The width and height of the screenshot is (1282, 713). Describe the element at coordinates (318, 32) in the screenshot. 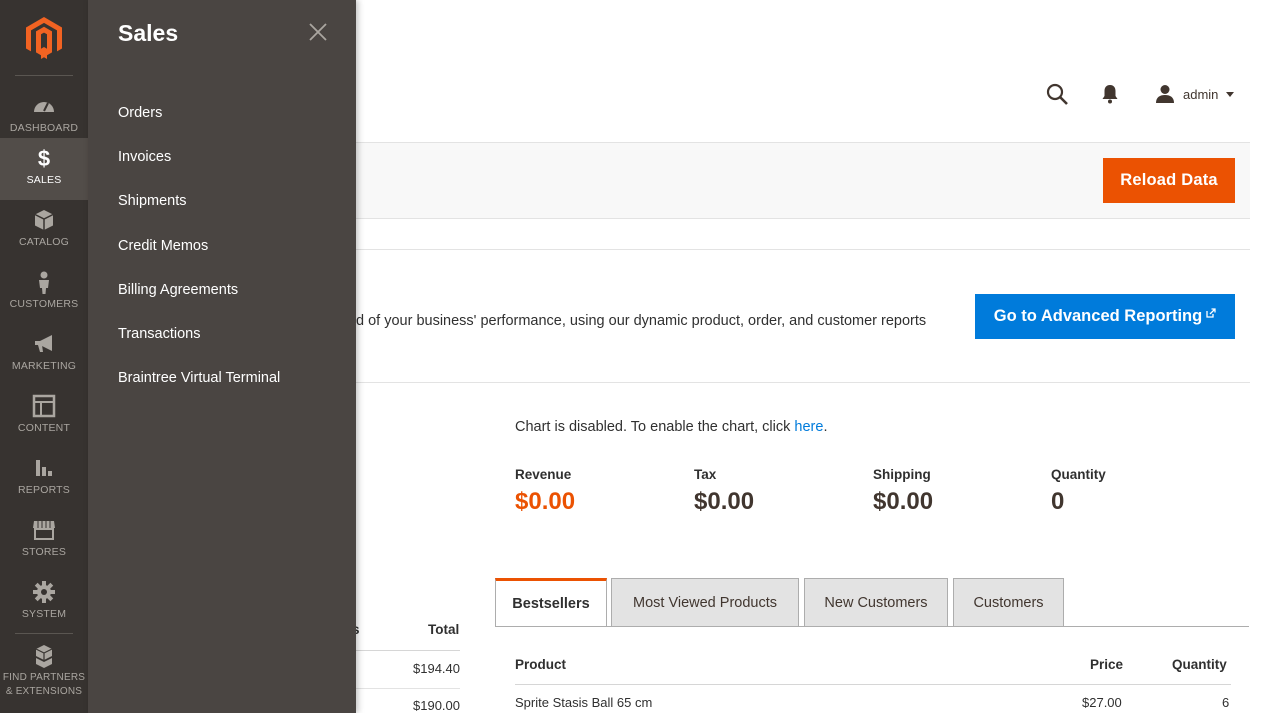

I see `close-icon` at that location.